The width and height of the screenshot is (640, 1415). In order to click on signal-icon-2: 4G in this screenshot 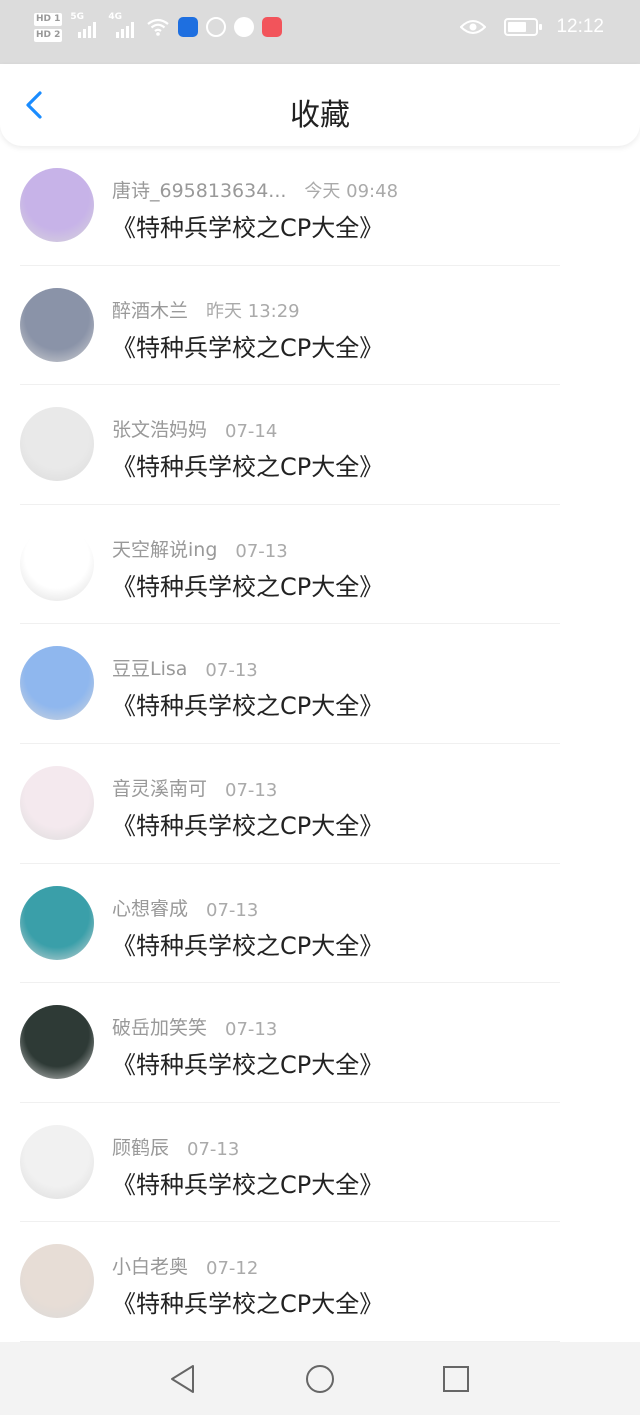, I will do `click(123, 27)`.